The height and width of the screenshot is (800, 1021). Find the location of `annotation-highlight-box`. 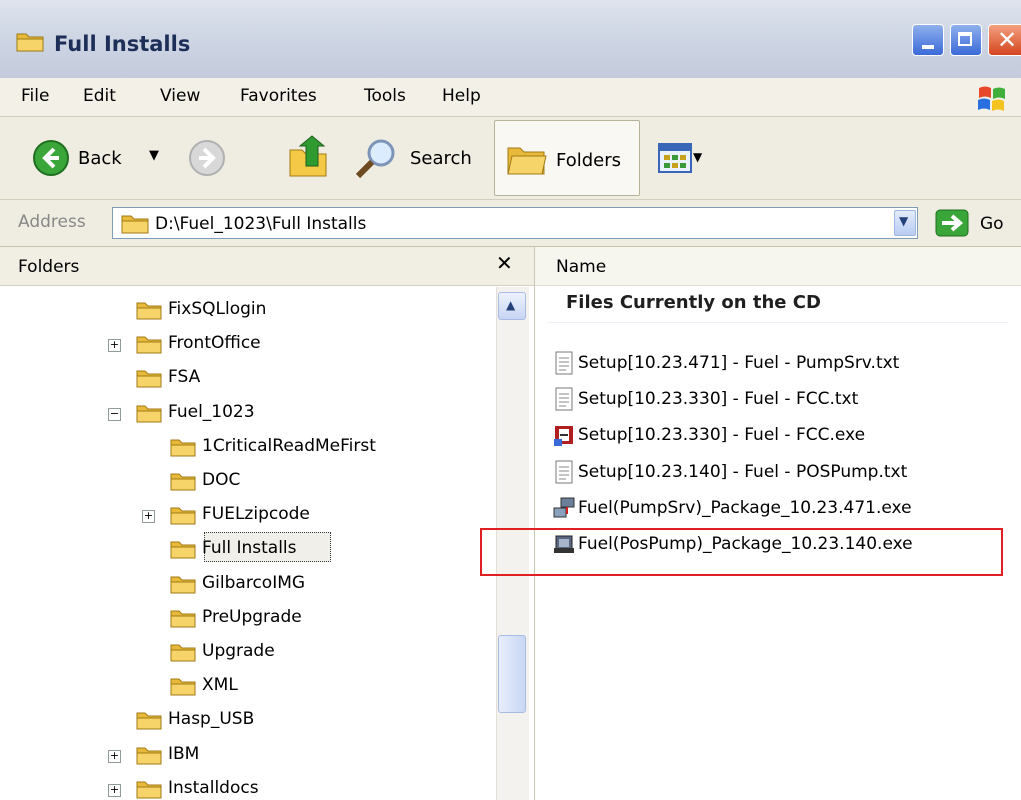

annotation-highlight-box is located at coordinates (741, 552).